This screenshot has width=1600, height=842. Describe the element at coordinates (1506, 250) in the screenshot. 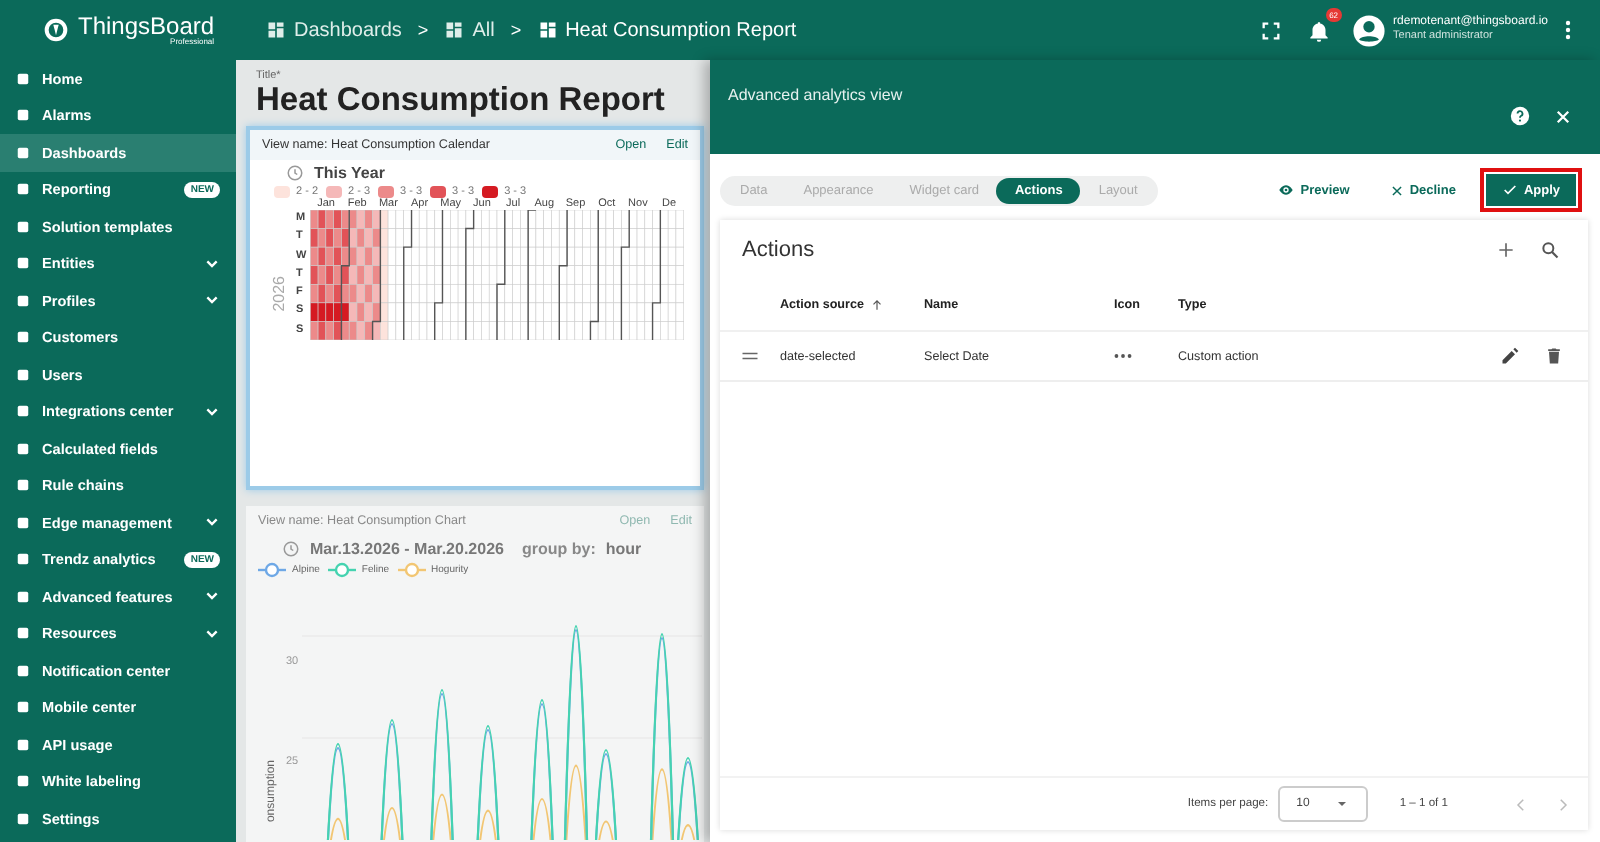

I see `add-icon` at that location.